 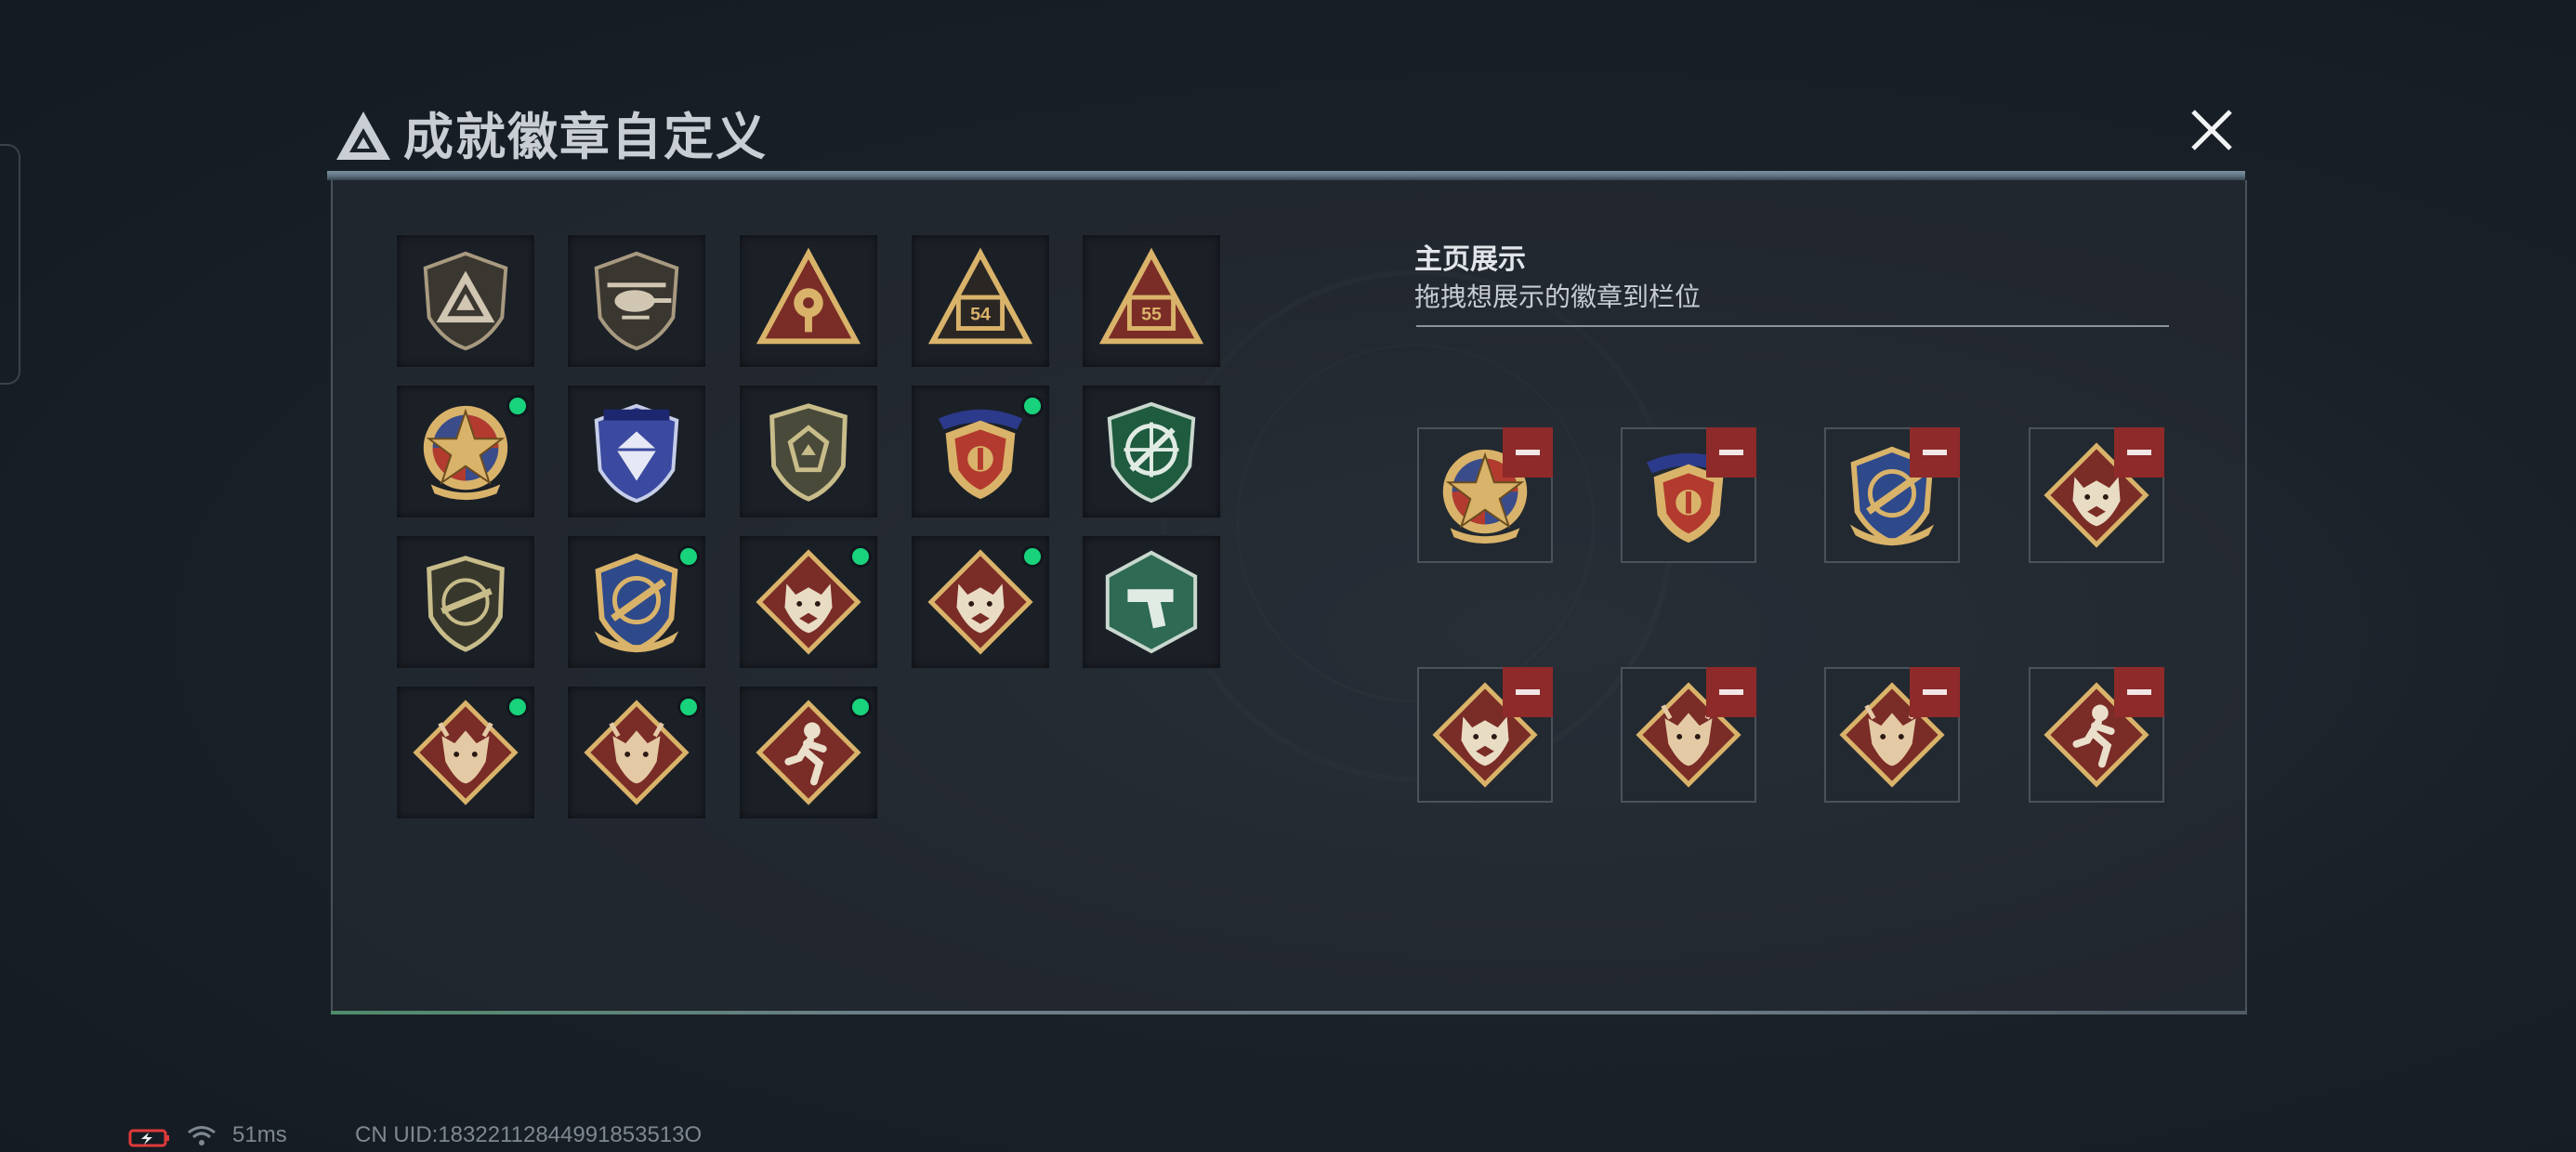 I want to click on blue-gold-rifle-crest-badge-icon, so click(x=636, y=603).